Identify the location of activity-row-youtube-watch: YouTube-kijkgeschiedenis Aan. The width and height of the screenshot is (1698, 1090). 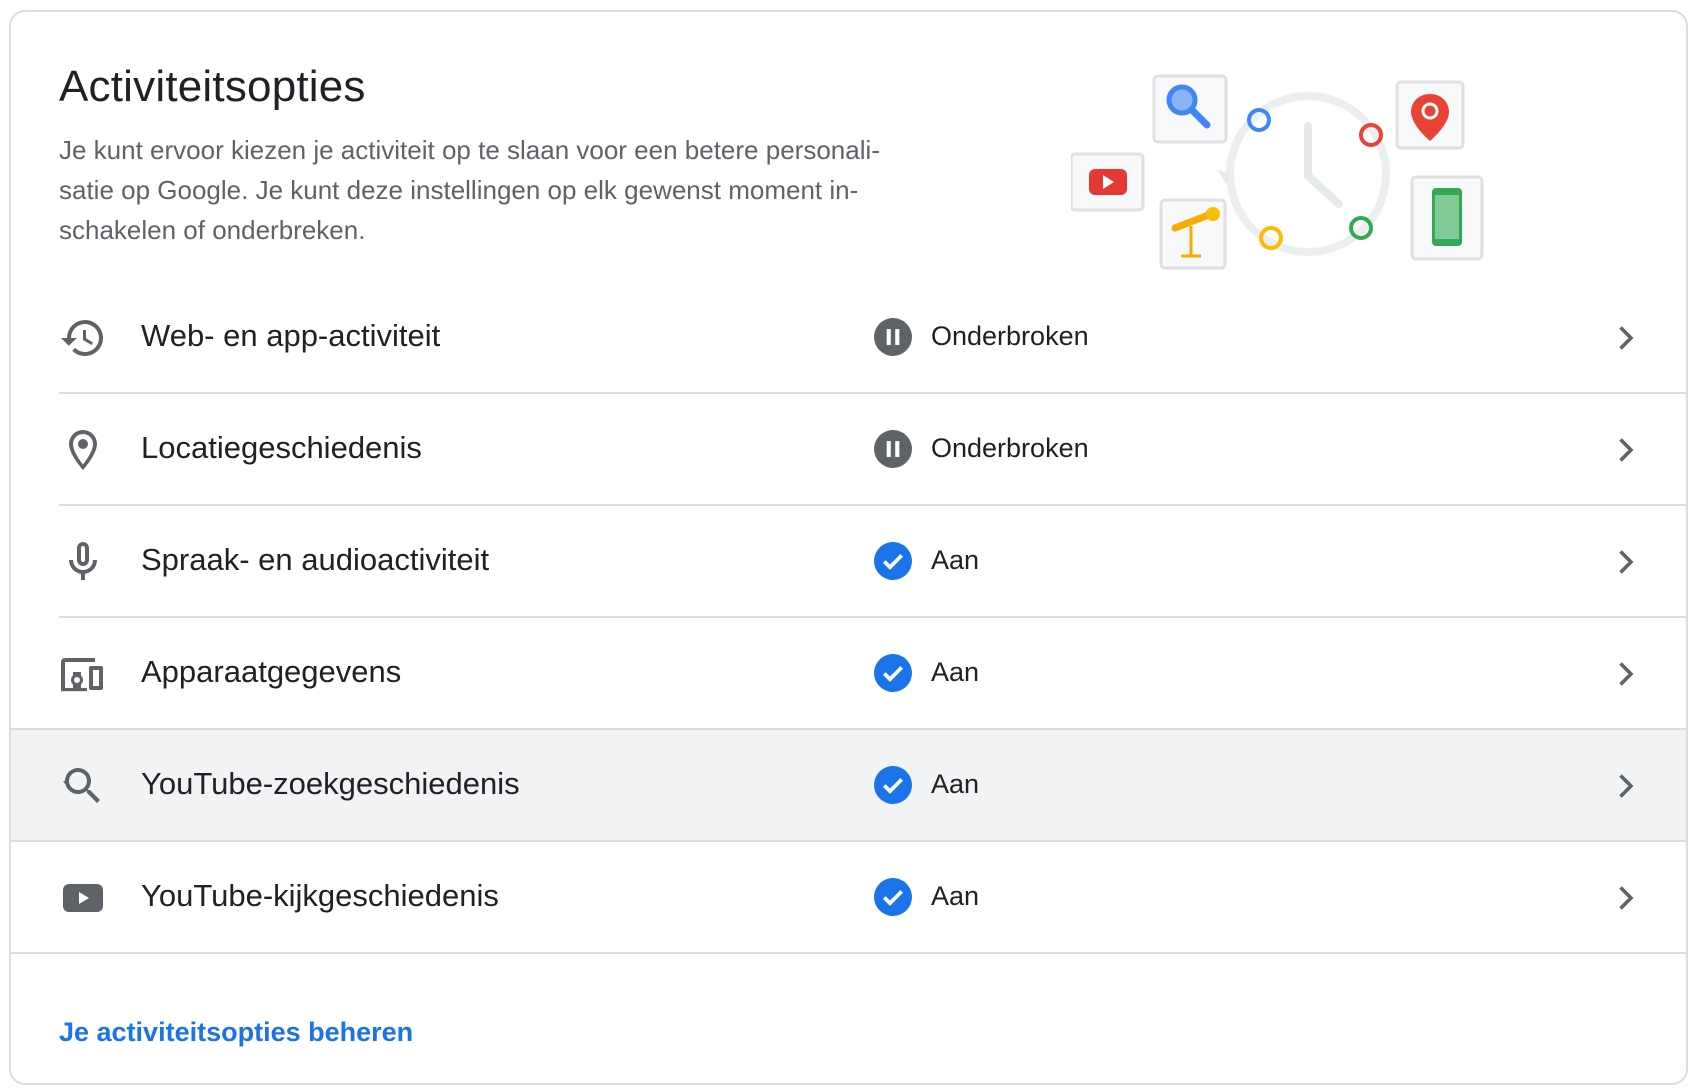
(848, 898).